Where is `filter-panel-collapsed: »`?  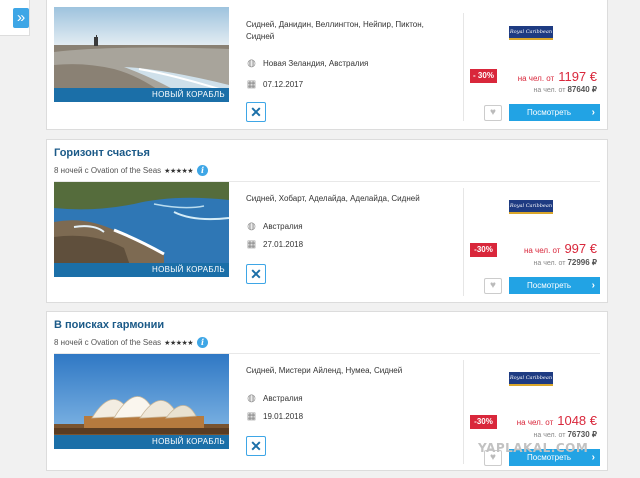
filter-panel-collapsed: » is located at coordinates (15, 18).